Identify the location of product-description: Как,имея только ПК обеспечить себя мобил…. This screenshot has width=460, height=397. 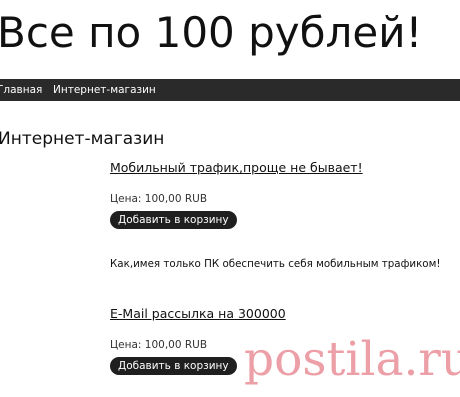
(275, 264).